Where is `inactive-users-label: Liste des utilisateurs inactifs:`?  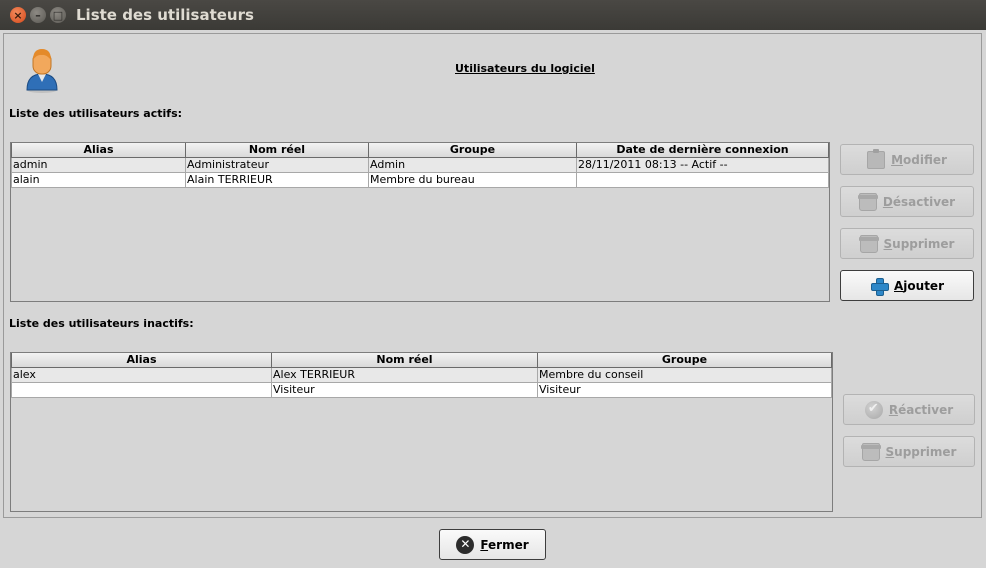
inactive-users-label: Liste des utilisateurs inactifs: is located at coordinates (101, 323).